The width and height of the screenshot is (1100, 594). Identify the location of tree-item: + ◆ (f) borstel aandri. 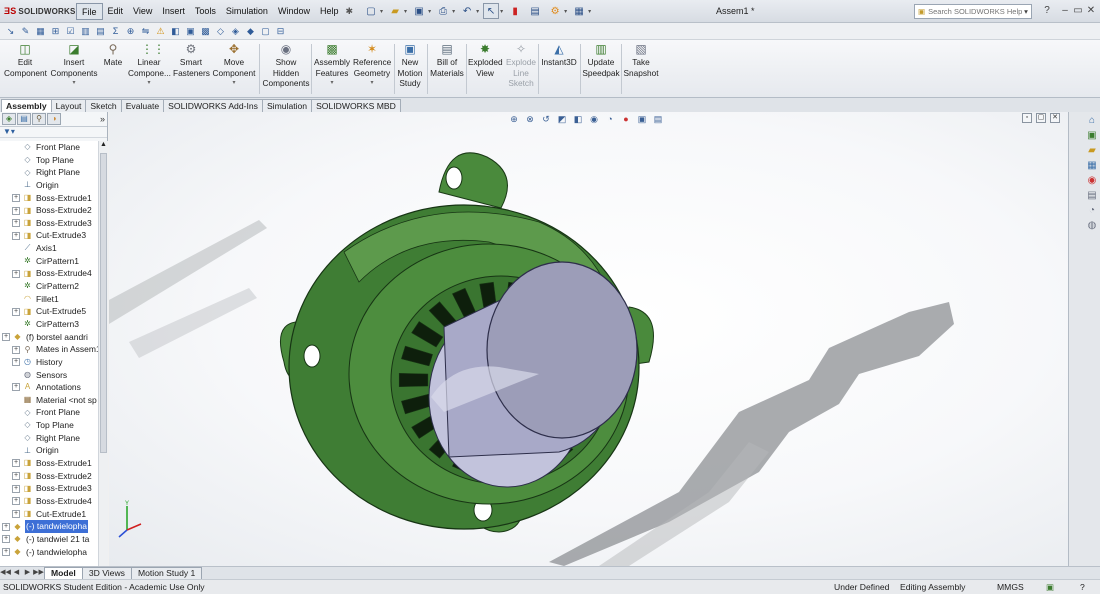
(49, 337).